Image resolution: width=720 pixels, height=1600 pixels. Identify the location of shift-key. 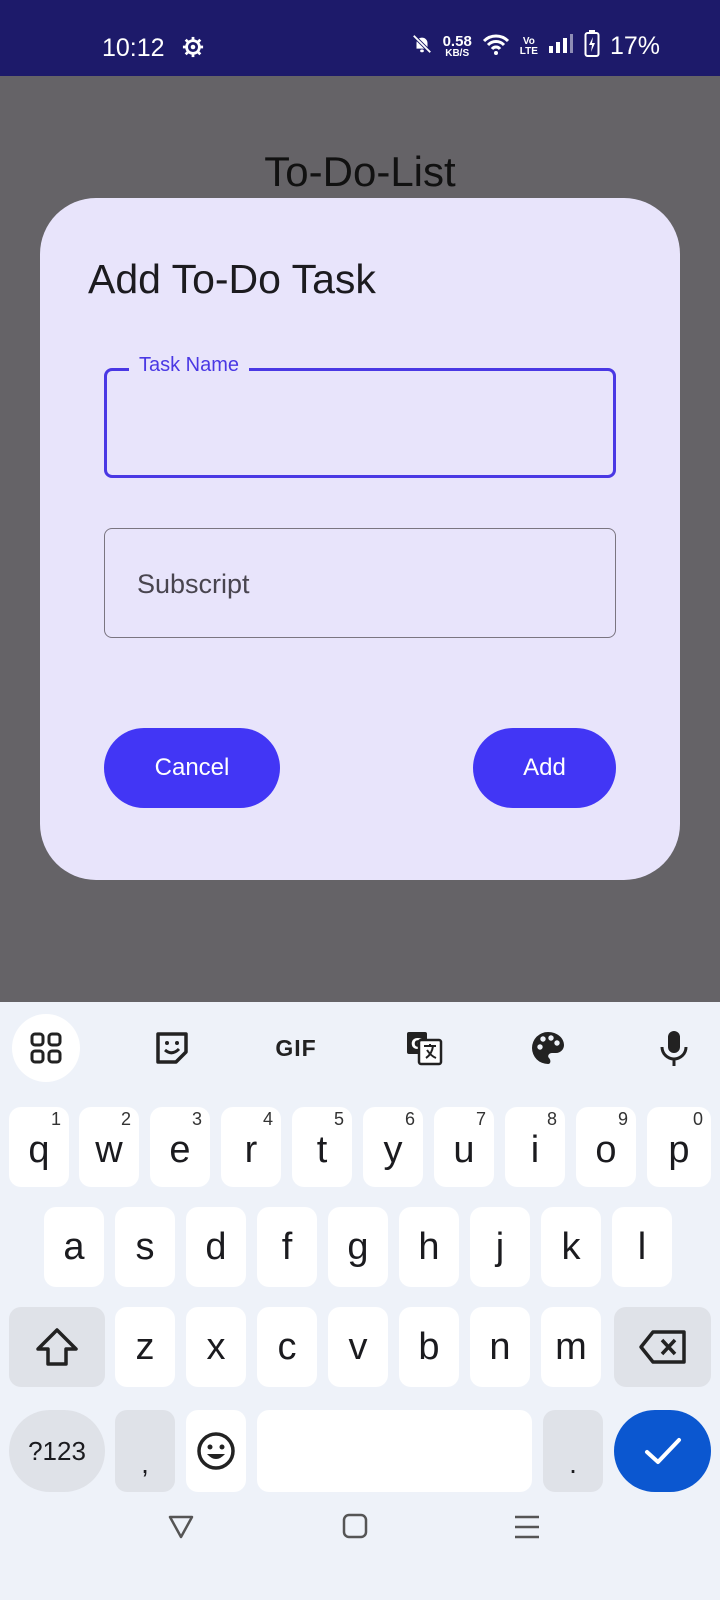
(57, 1347).